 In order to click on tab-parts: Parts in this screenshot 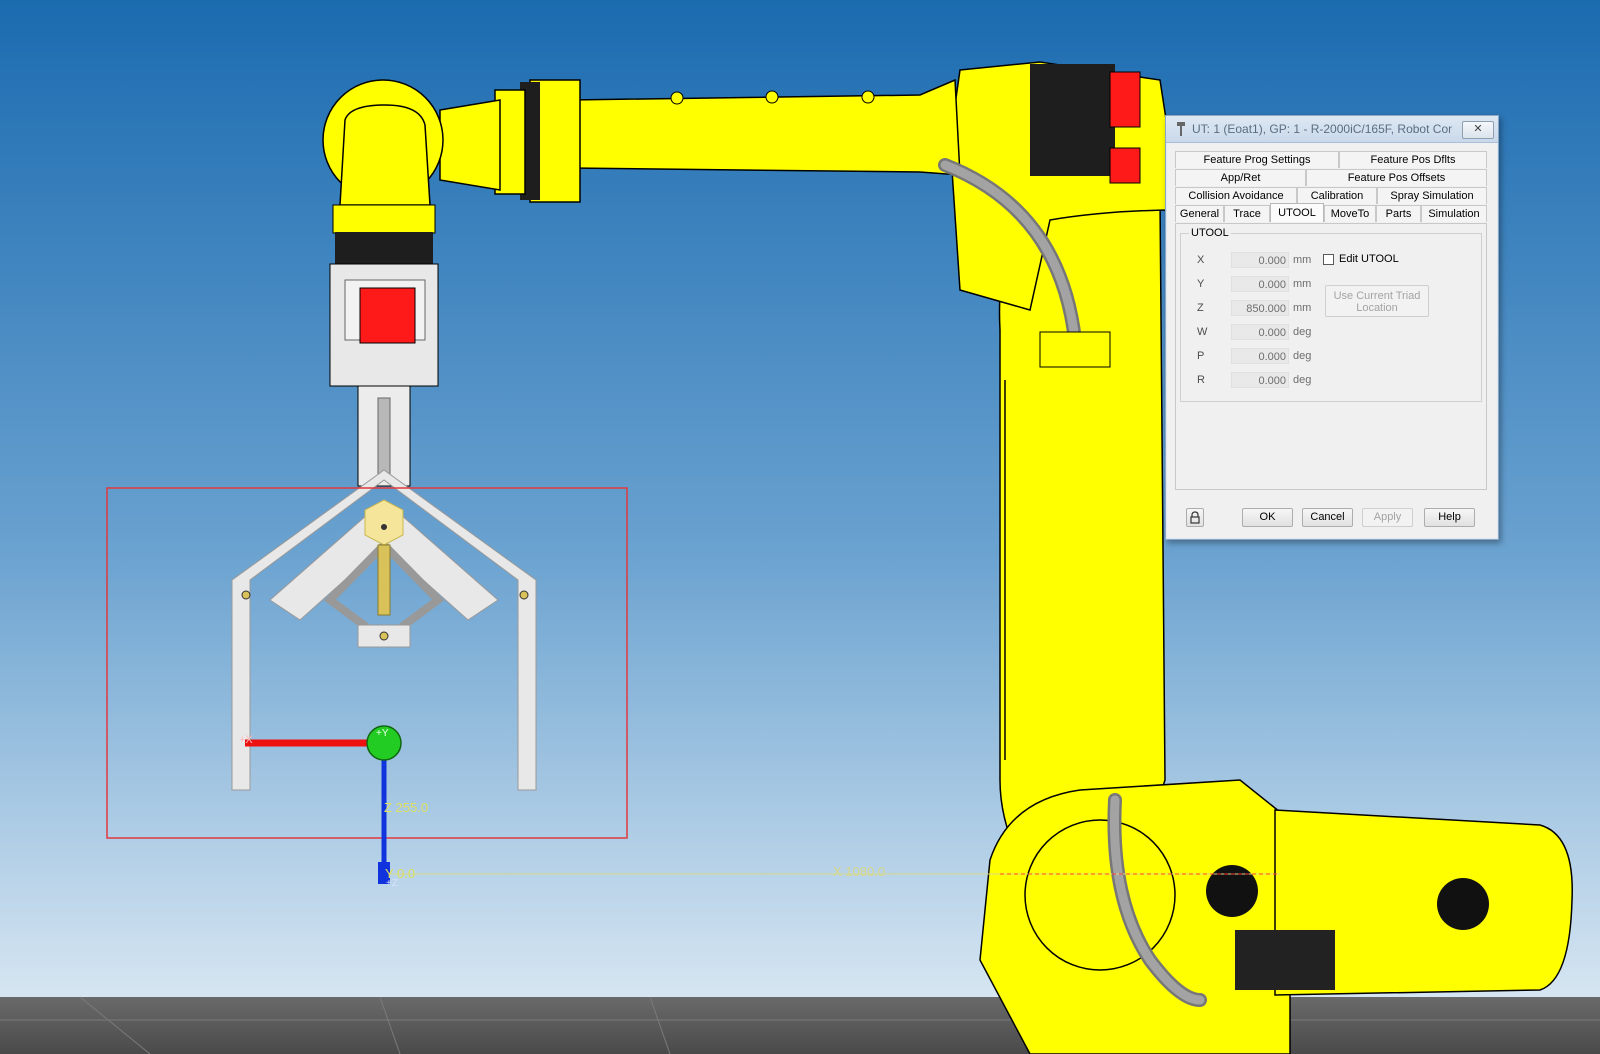, I will do `click(1398, 213)`.